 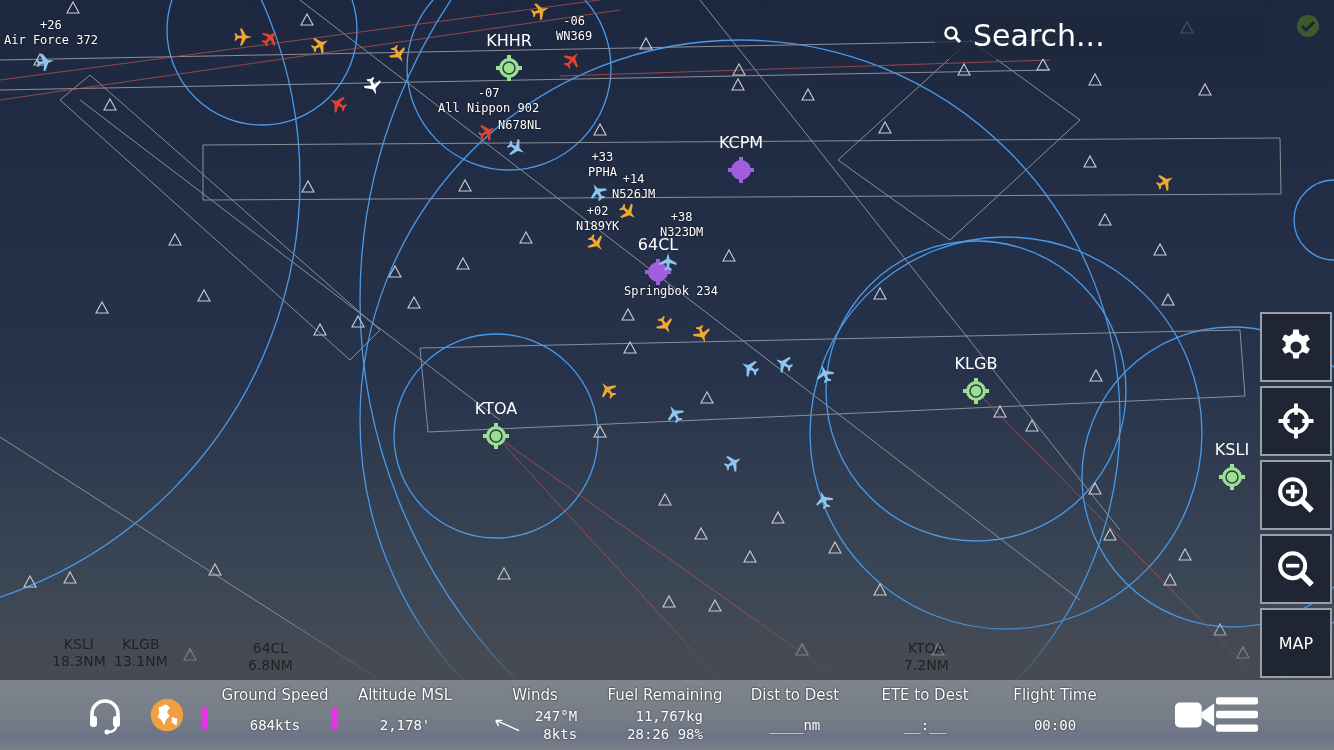 I want to click on waypoint-ident: KTOA, so click(x=926, y=648).